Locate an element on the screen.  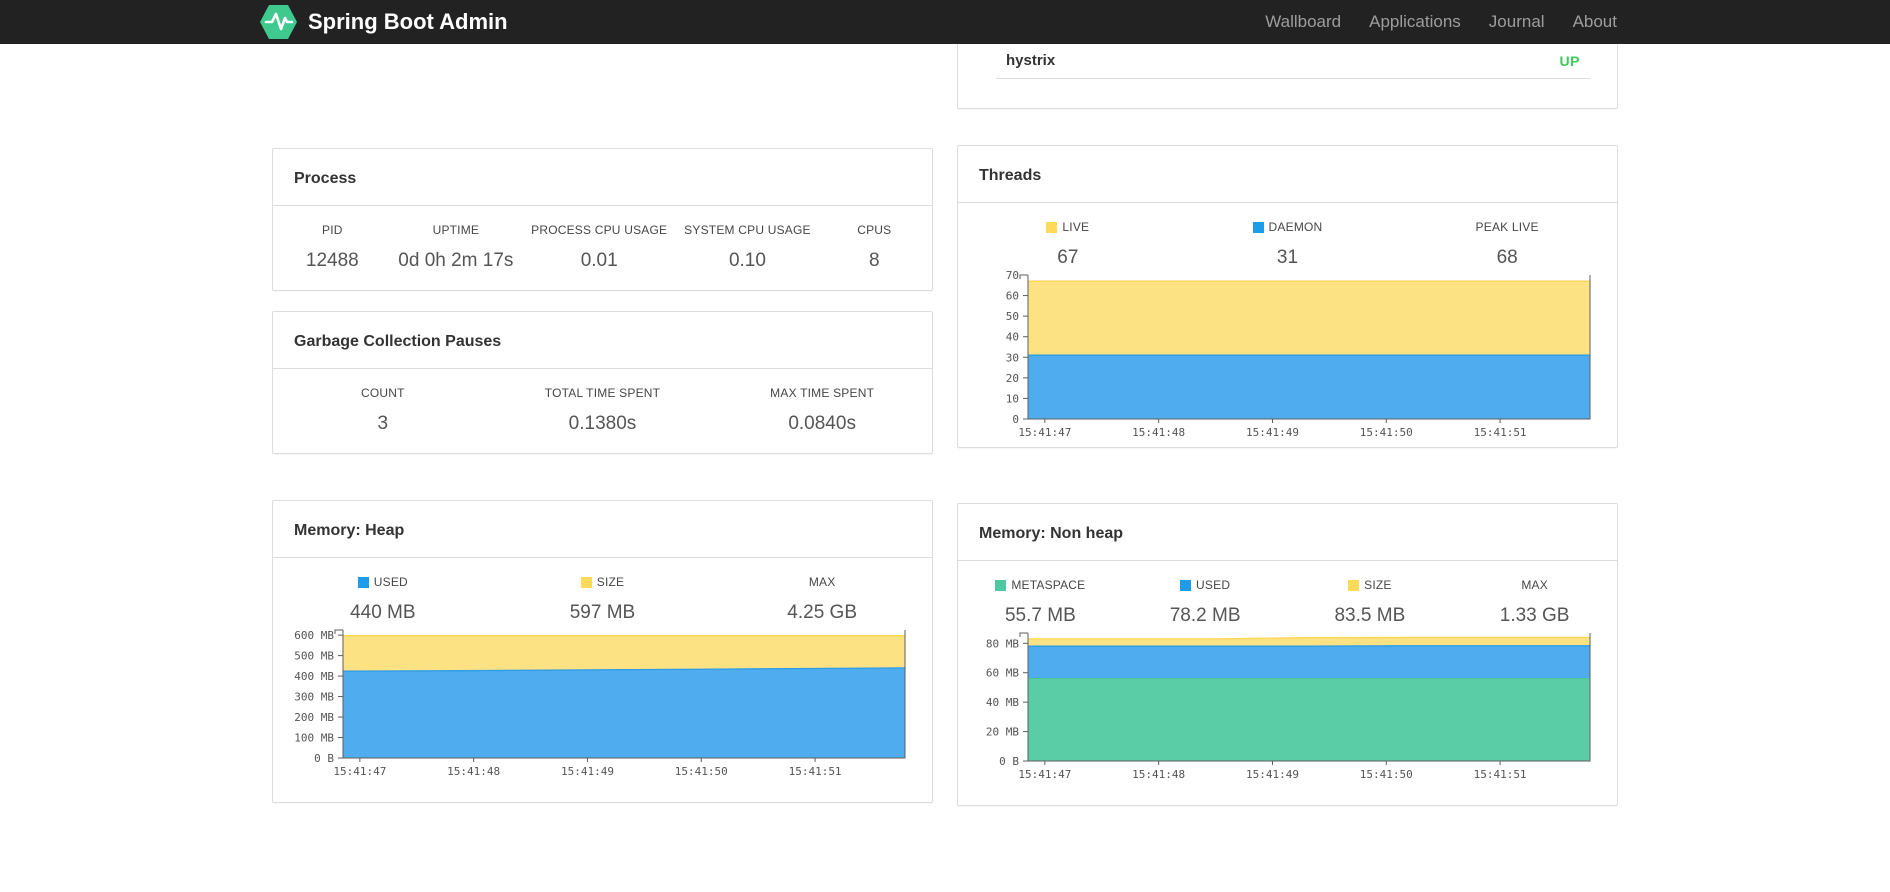
applications-panel: hystrix UP is located at coordinates (1287, 76).